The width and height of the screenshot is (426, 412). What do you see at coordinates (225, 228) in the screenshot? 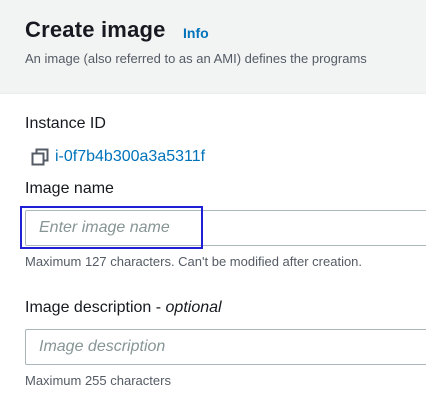
I see `image-name-input` at bounding box center [225, 228].